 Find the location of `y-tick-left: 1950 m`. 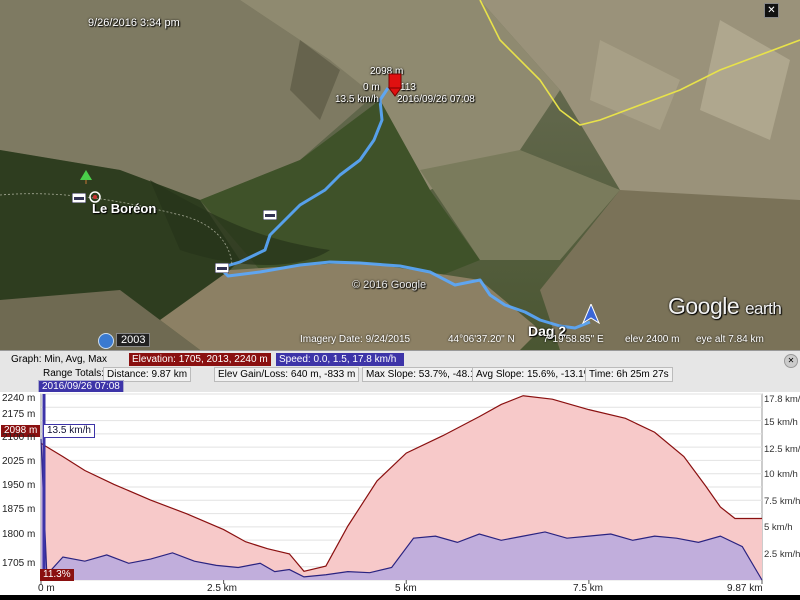

y-tick-left: 1950 m is located at coordinates (19, 485).